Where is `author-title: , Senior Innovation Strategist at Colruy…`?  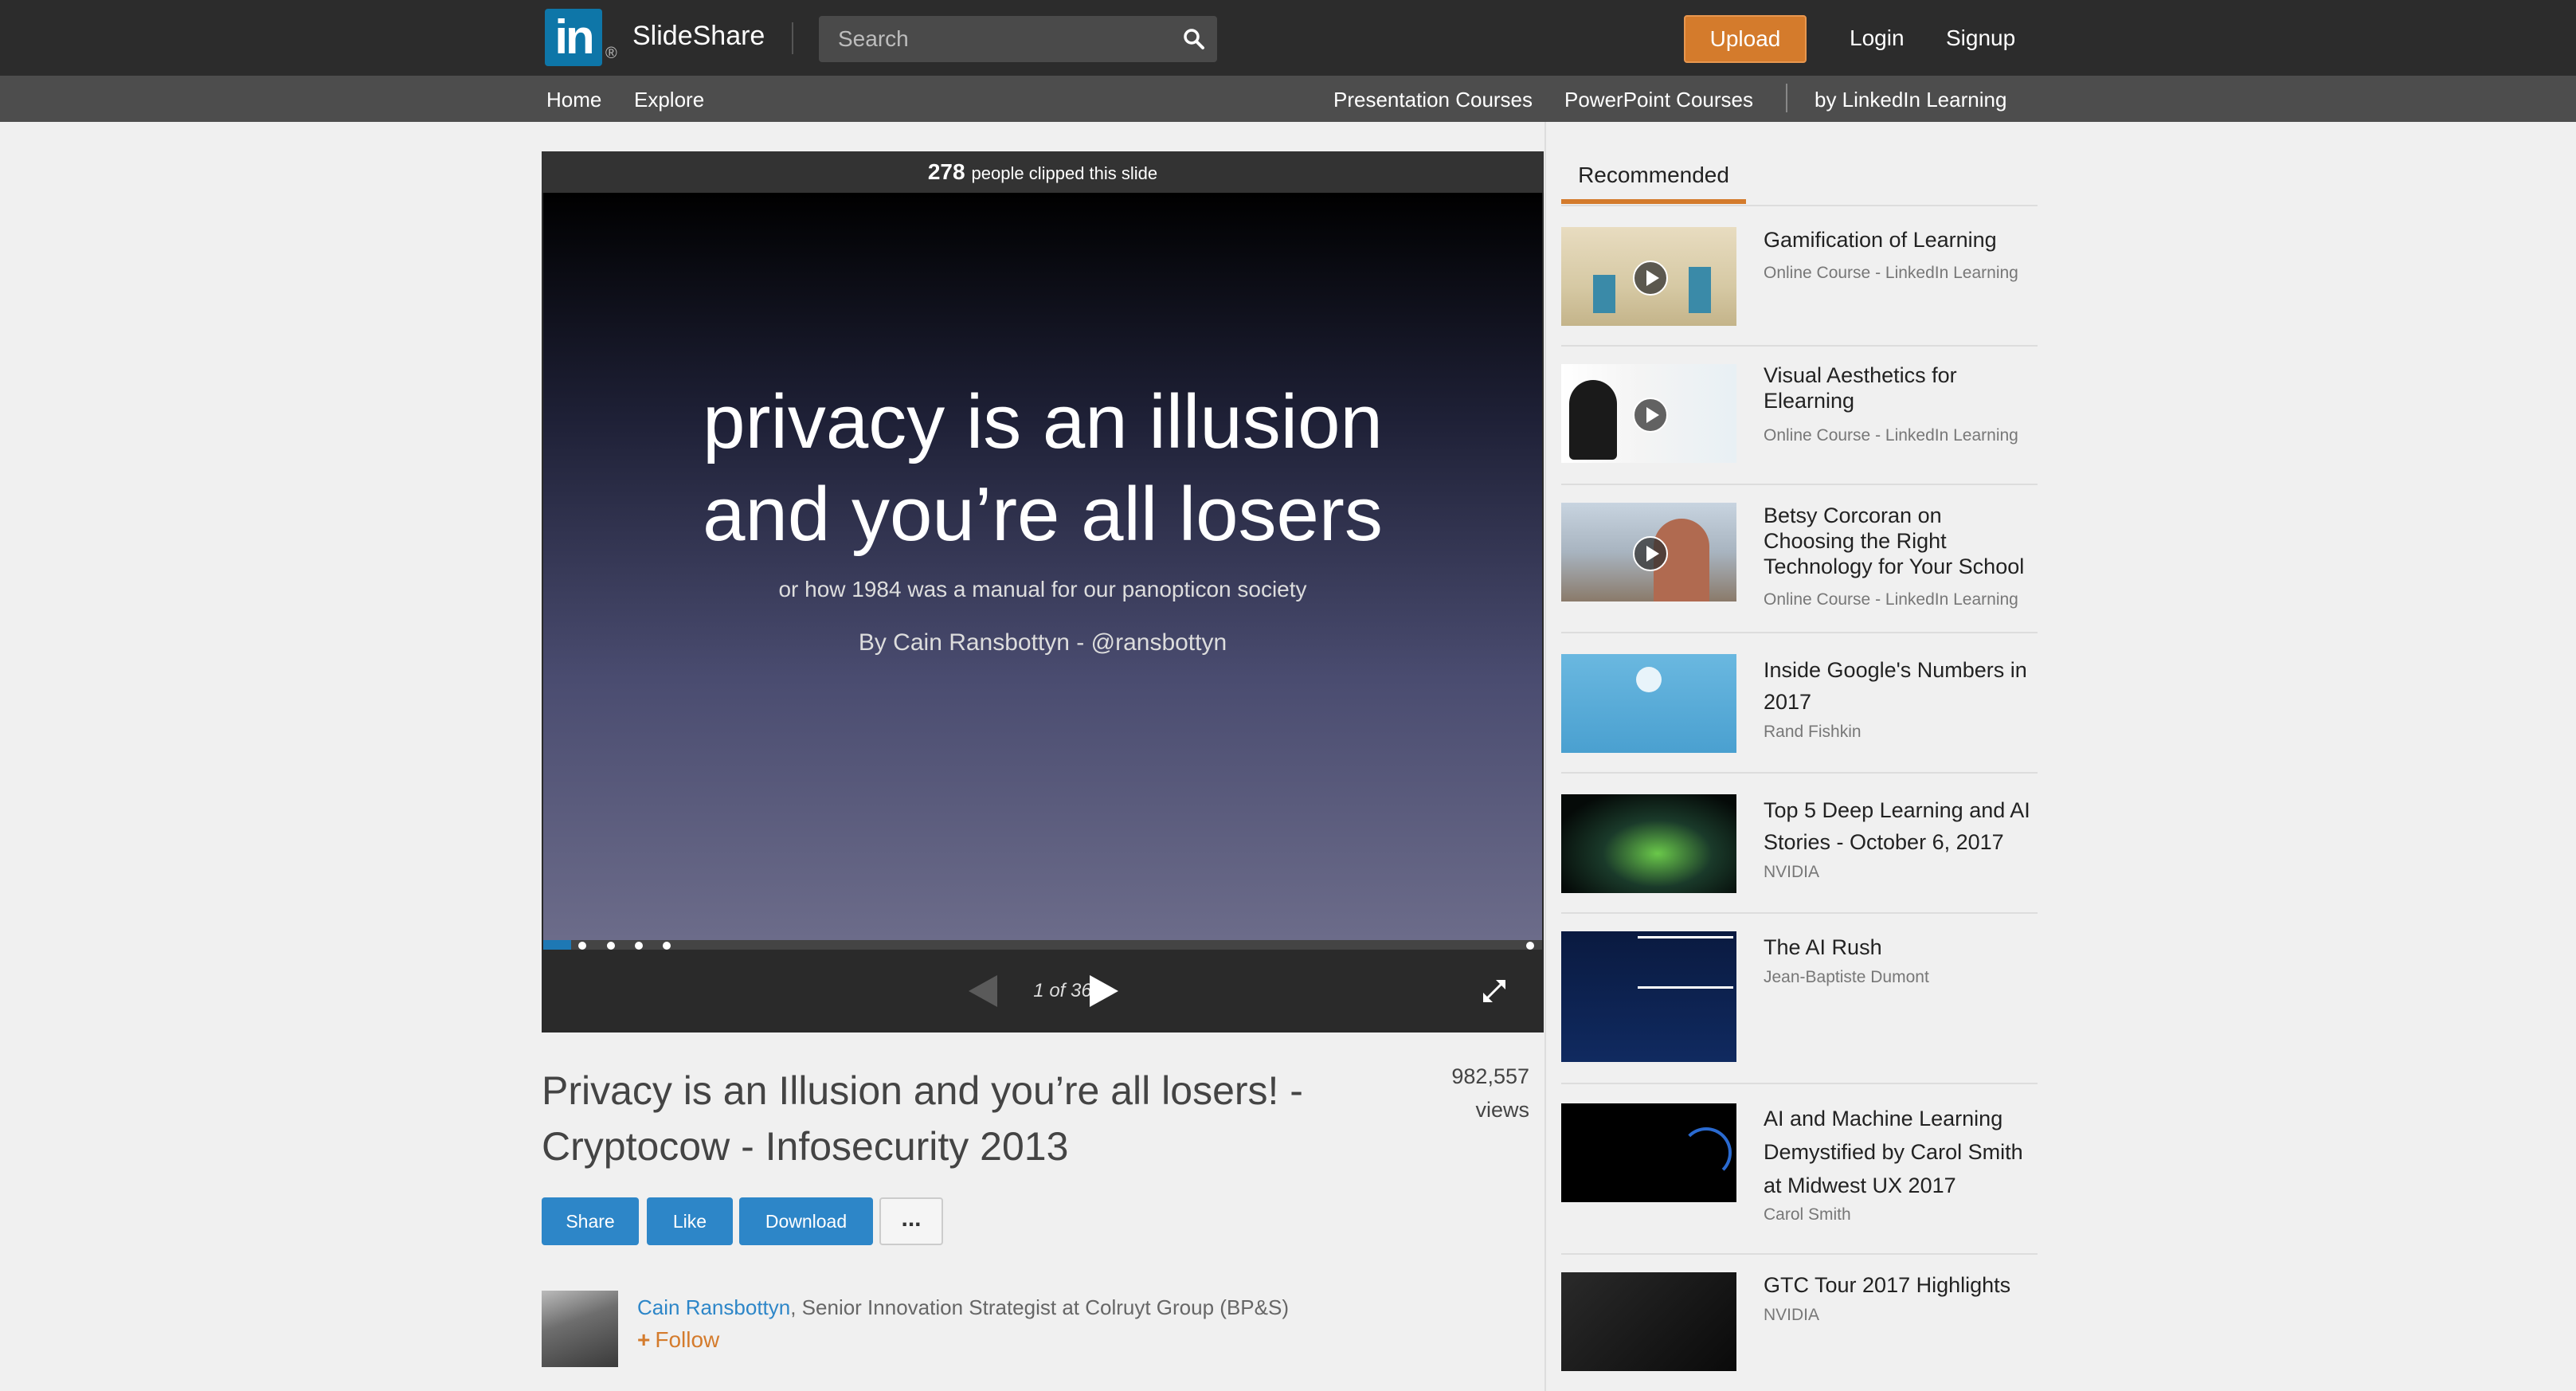 author-title: , Senior Innovation Strategist at Colruy… is located at coordinates (1039, 1307).